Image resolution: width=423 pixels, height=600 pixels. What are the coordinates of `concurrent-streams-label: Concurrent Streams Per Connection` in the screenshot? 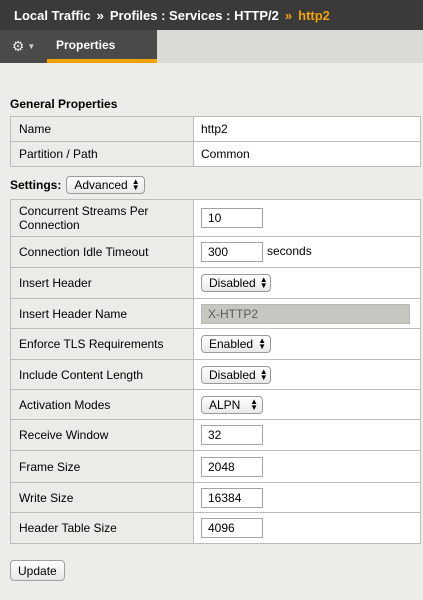 It's located at (102, 218).